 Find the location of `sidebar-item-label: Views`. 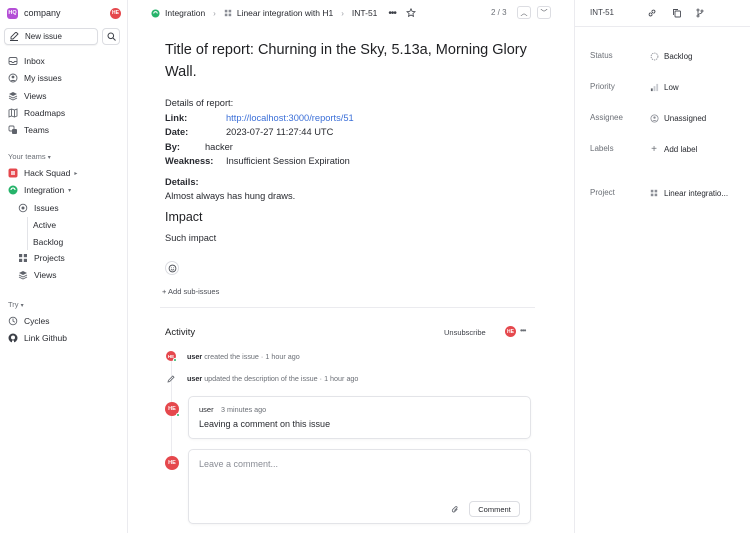

sidebar-item-label: Views is located at coordinates (35, 96).